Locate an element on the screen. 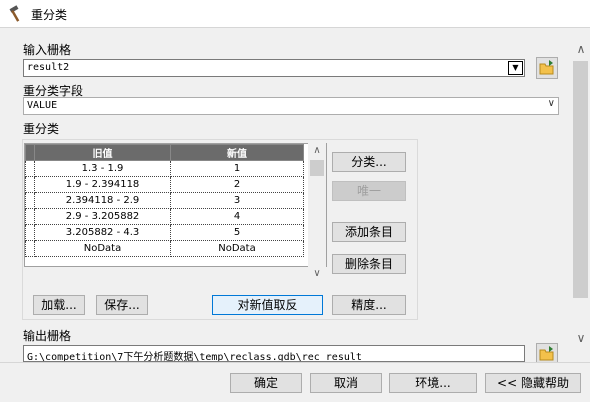  table-row: 2.9 - 3.205882 4 is located at coordinates (164, 216).